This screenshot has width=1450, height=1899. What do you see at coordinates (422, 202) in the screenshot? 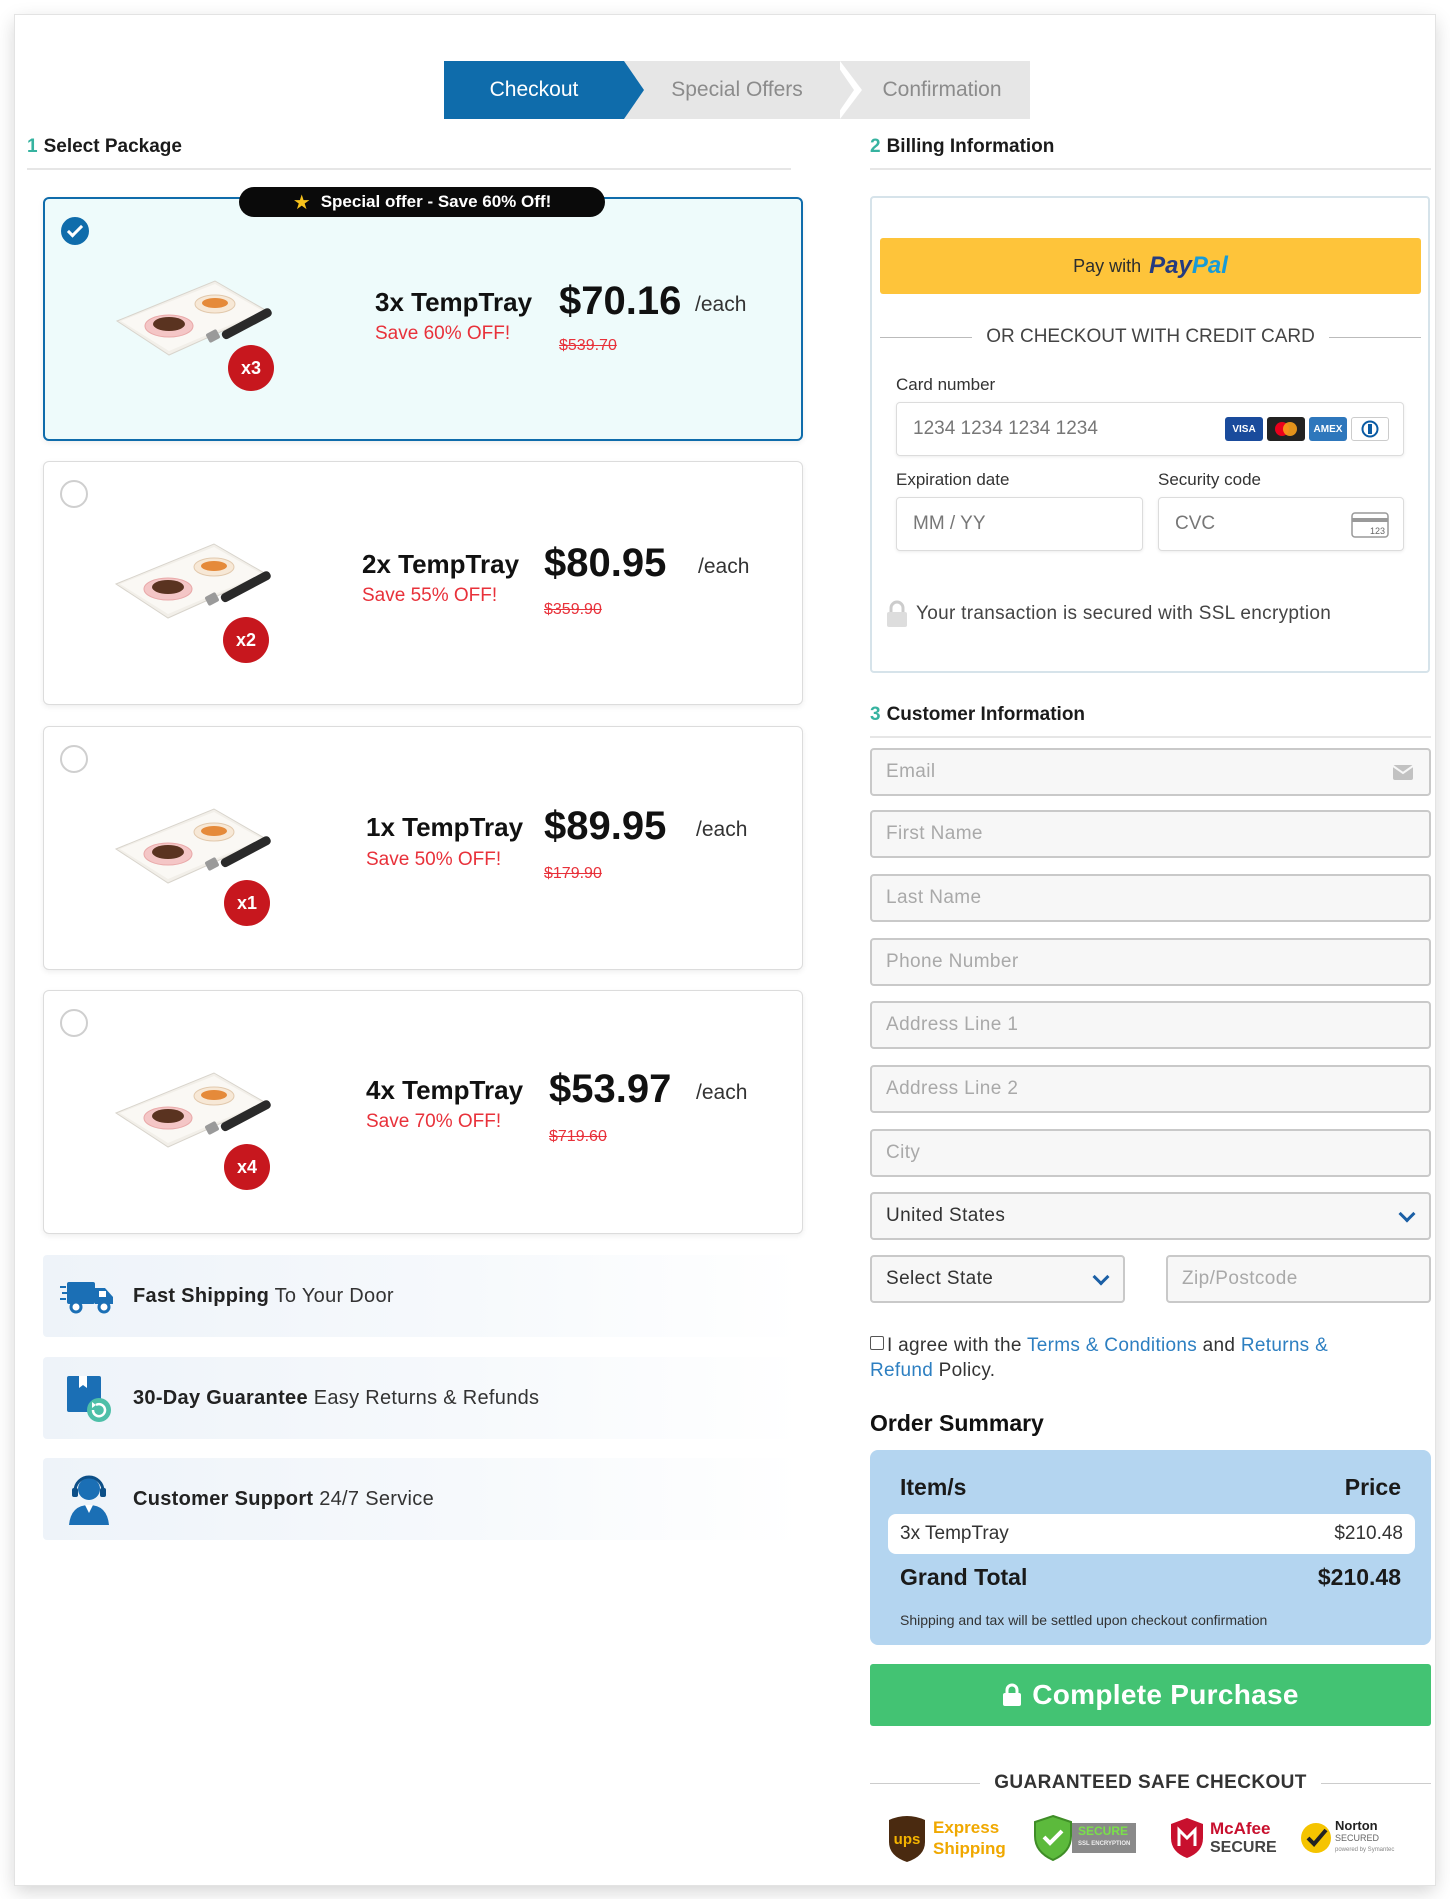
I see `special-offer-pill: ★ Special offer - Save 60% Off!` at bounding box center [422, 202].